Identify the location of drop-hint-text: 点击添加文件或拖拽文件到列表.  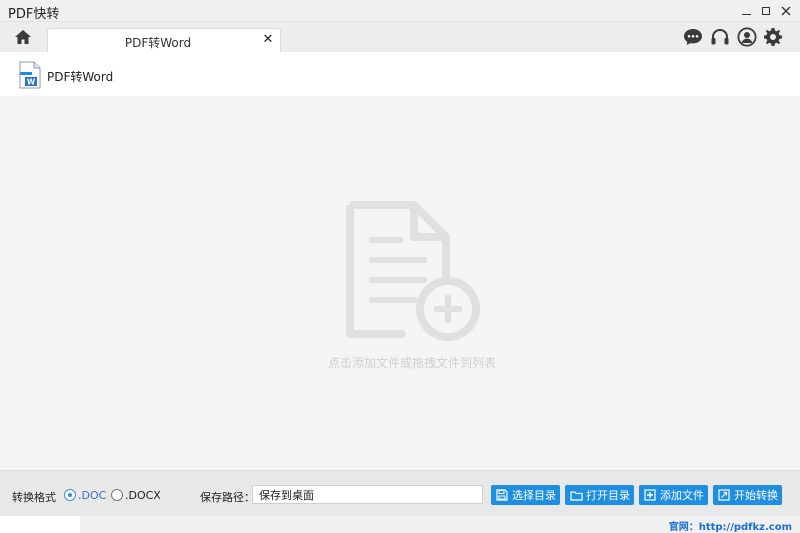
(411, 363).